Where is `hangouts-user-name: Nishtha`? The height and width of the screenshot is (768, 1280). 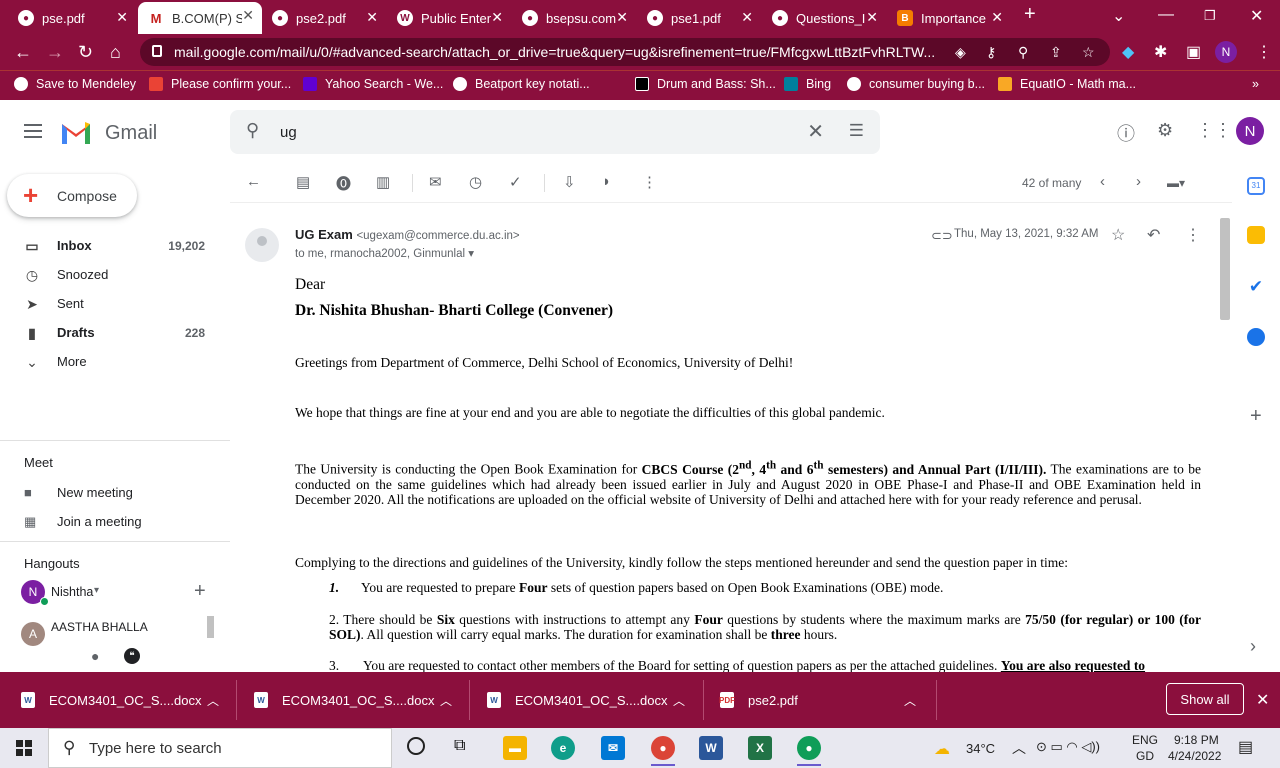 hangouts-user-name: Nishtha is located at coordinates (72, 592).